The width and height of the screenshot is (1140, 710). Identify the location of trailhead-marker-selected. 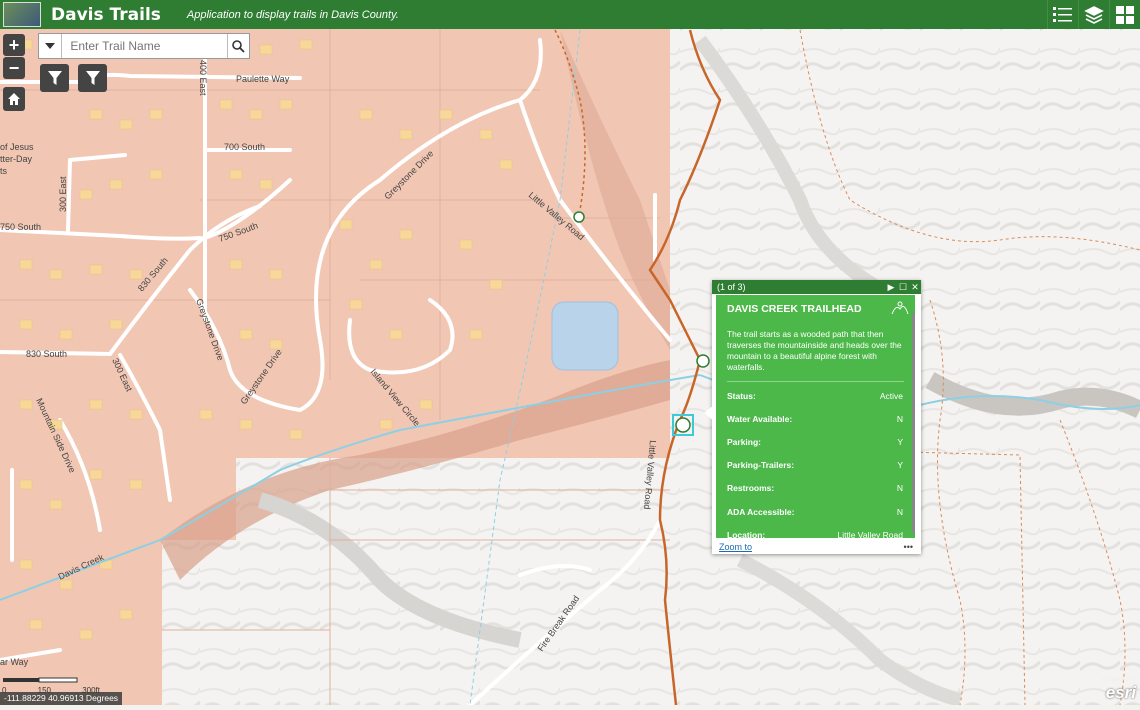
(683, 425).